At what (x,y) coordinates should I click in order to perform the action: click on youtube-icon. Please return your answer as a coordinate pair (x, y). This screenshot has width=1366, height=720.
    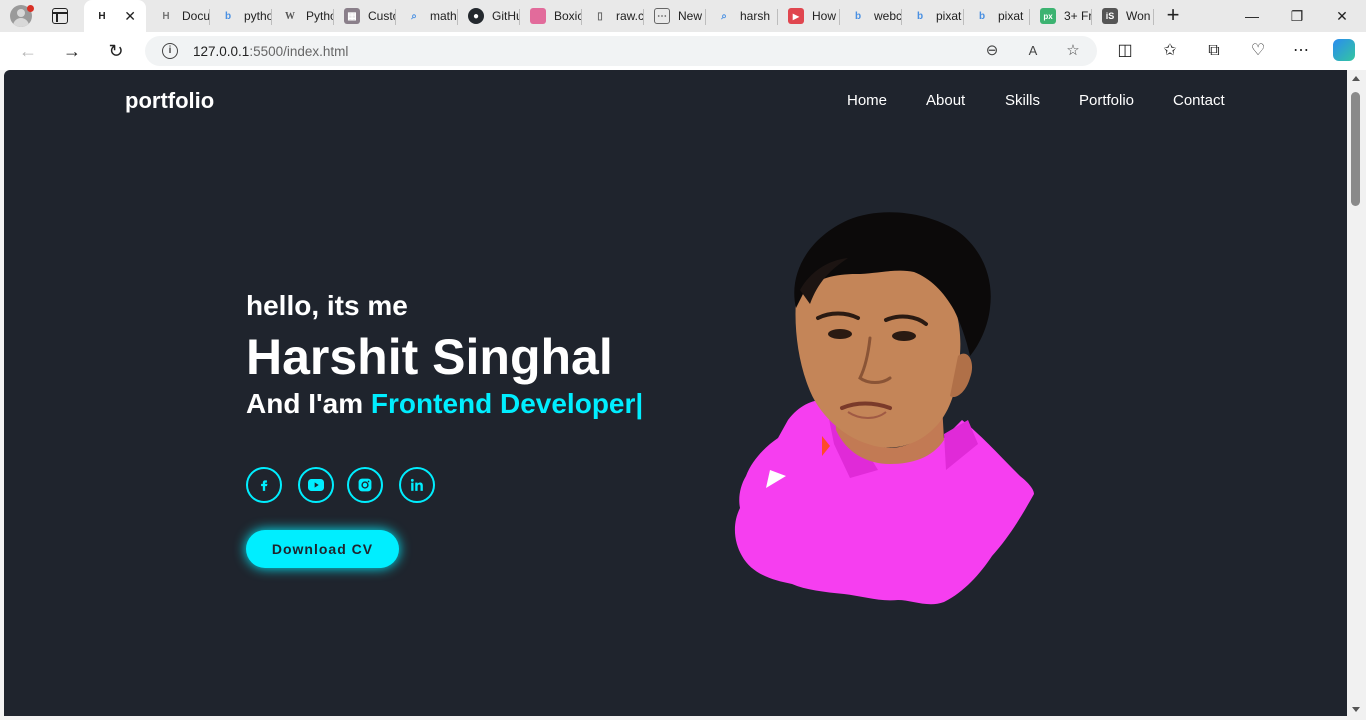
    Looking at the image, I should click on (316, 485).